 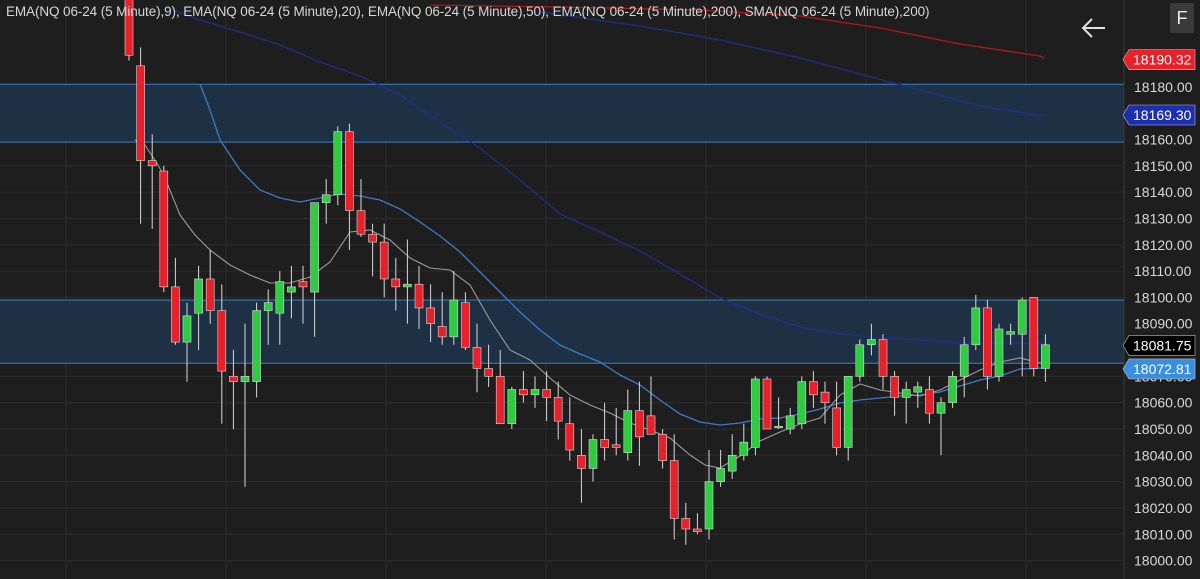 What do you see at coordinates (1163, 245) in the screenshot?
I see `y-tick-label: 18120.00` at bounding box center [1163, 245].